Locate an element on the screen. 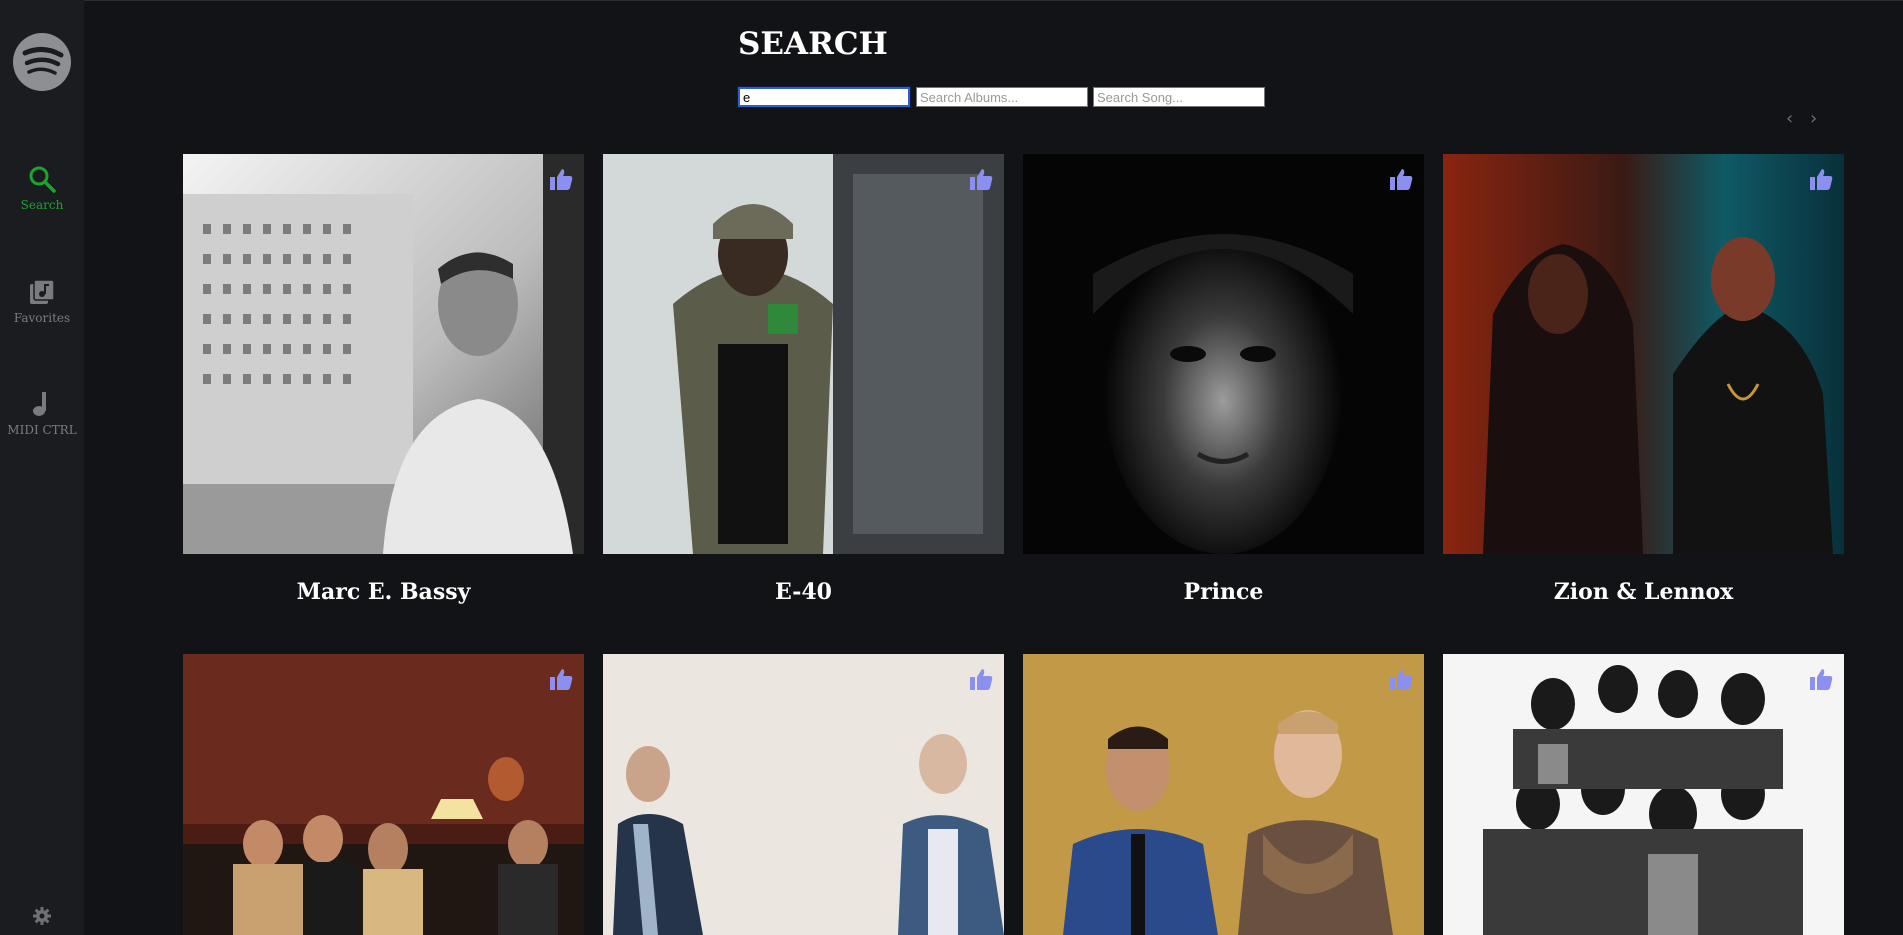 The width and height of the screenshot is (1903, 935). sidebar-item-favorites: Favorites is located at coordinates (42, 301).